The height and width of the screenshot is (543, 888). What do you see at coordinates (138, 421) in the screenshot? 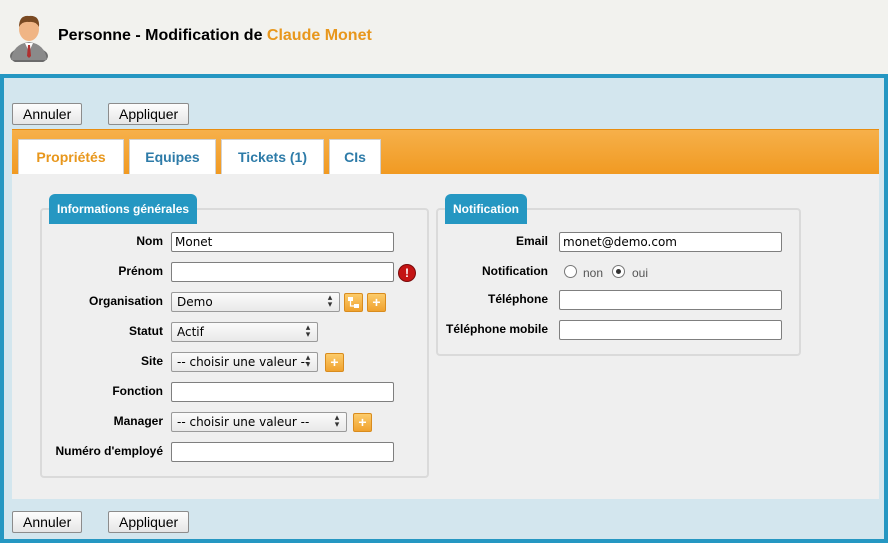
I see `manager-label: Manager` at bounding box center [138, 421].